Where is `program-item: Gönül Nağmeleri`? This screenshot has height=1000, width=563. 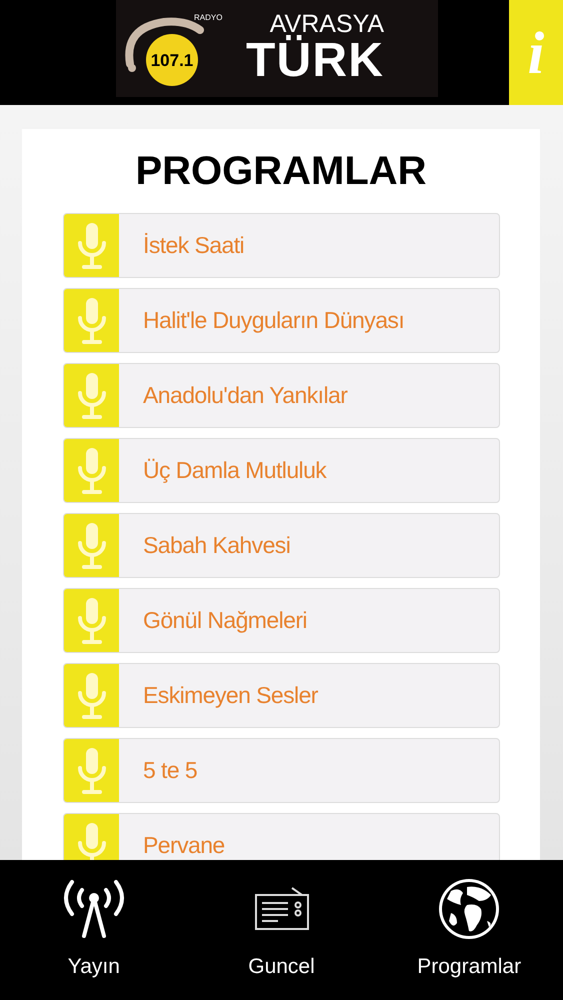 program-item: Gönül Nağmeleri is located at coordinates (281, 620).